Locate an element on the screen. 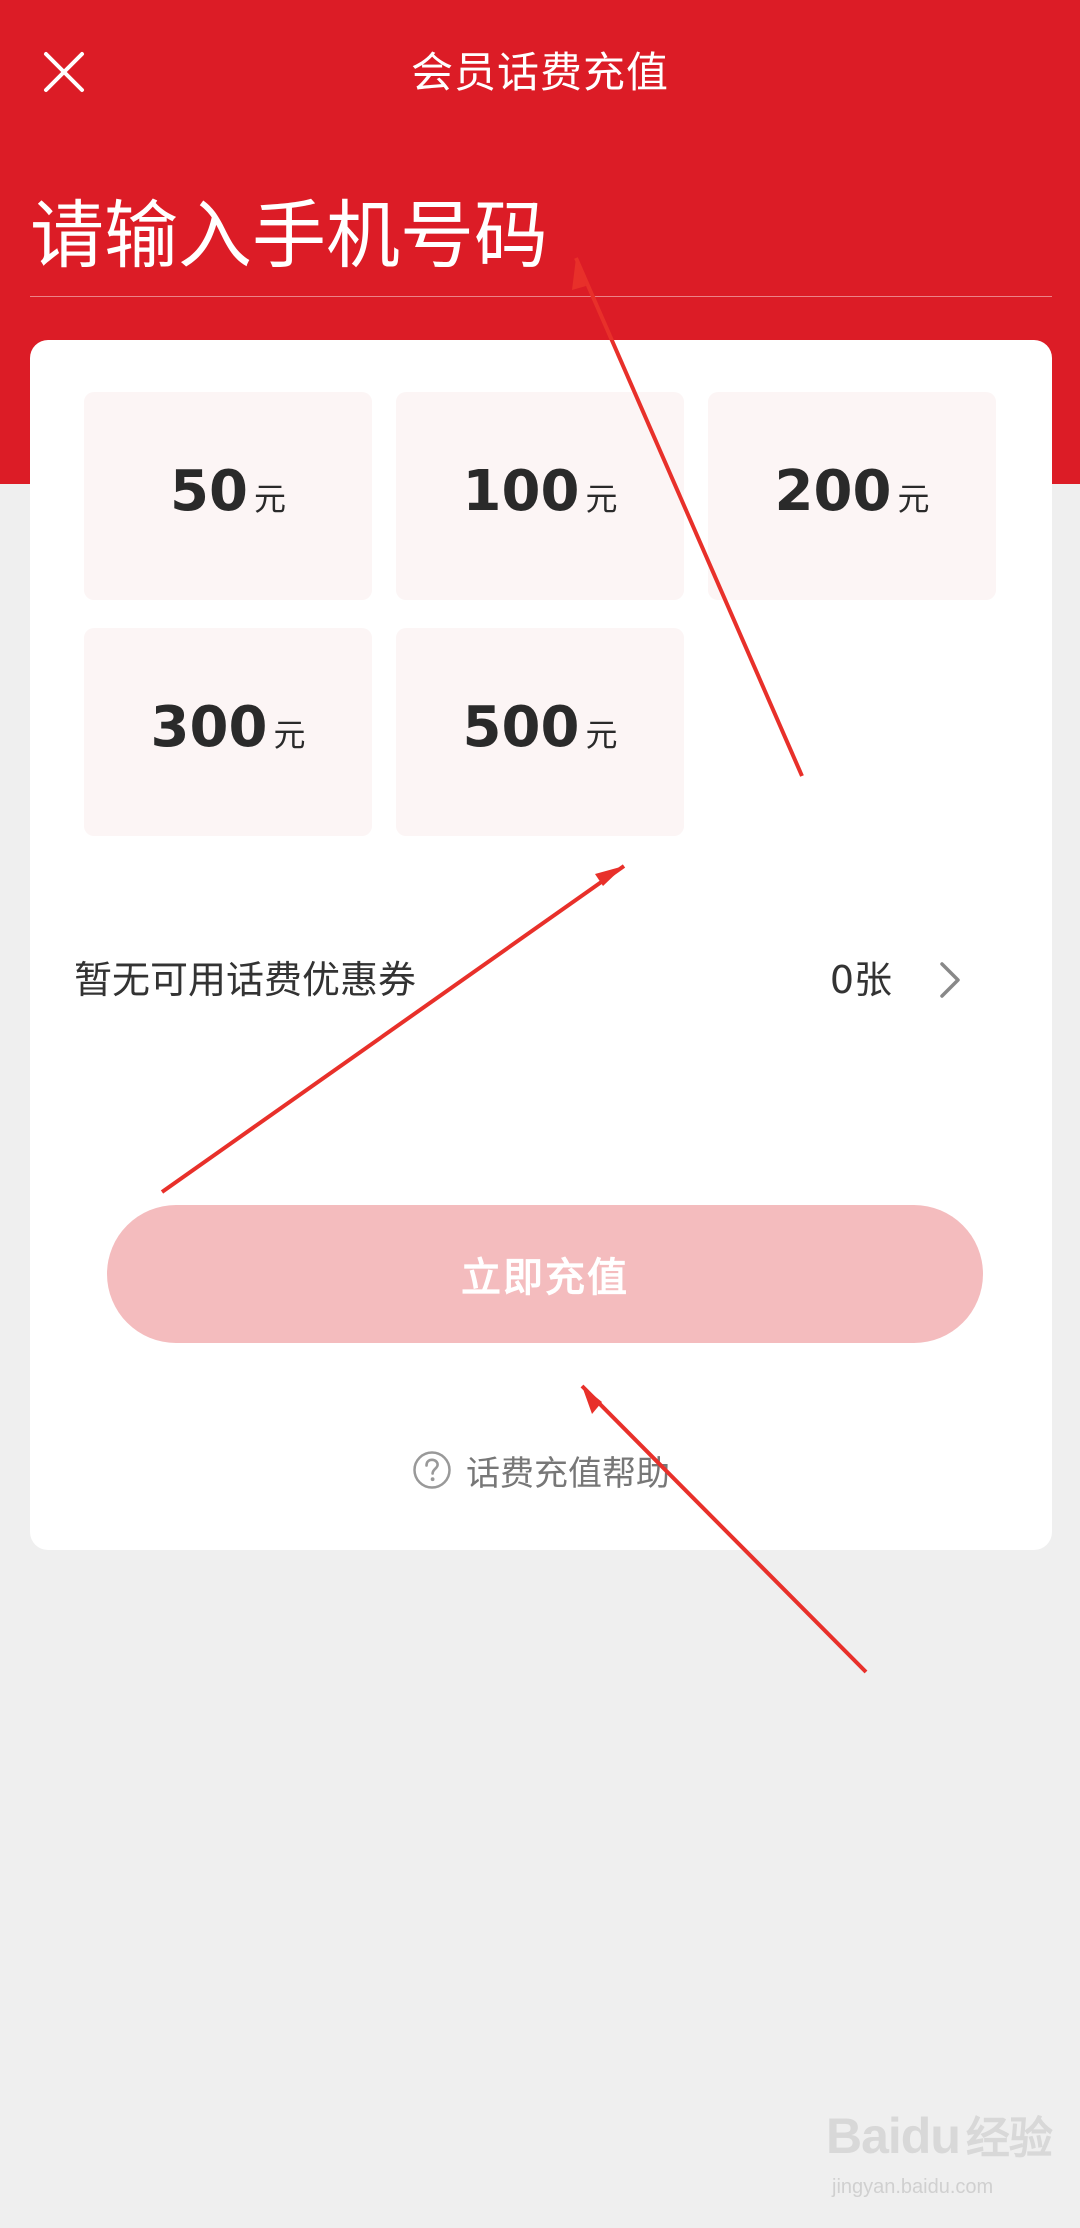  coupon-count: 0张 is located at coordinates (860, 980).